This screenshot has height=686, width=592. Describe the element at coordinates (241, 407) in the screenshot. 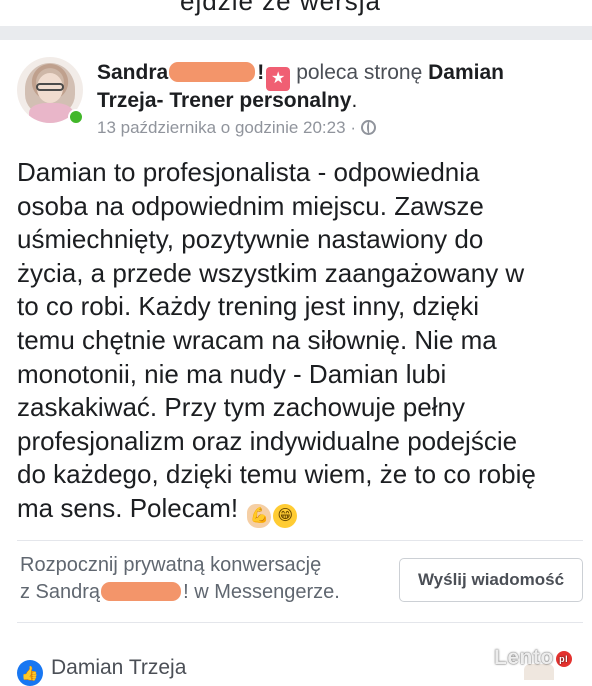

I see `review-line: zaskakiwać. Przy tym zachowuje pełny` at that location.